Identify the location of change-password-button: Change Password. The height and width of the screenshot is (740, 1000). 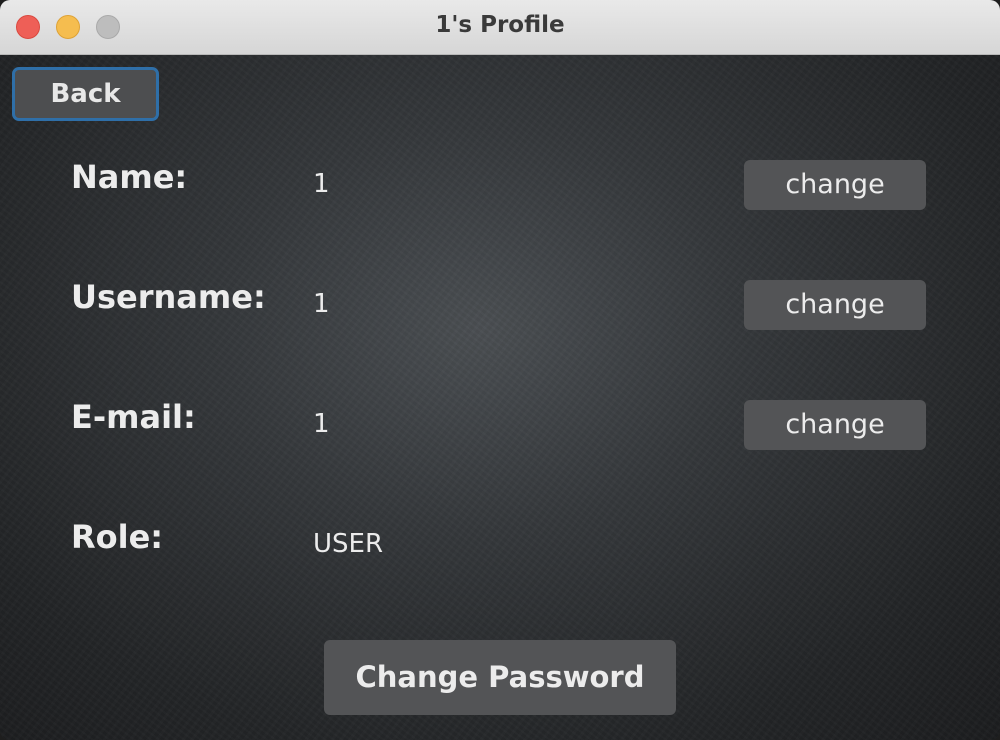
(500, 677).